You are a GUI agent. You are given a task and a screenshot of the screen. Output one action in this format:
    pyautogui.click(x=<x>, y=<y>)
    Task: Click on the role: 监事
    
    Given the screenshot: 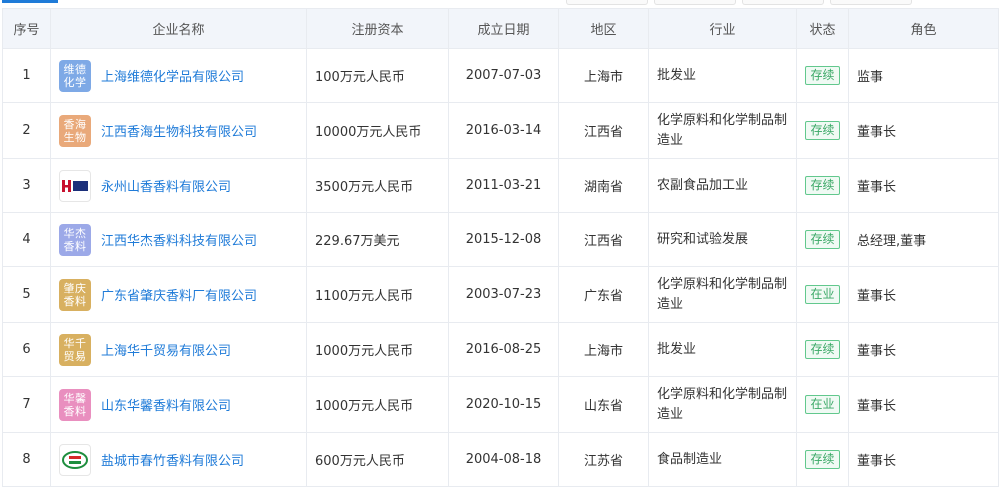 What is the action you would take?
    pyautogui.click(x=923, y=75)
    